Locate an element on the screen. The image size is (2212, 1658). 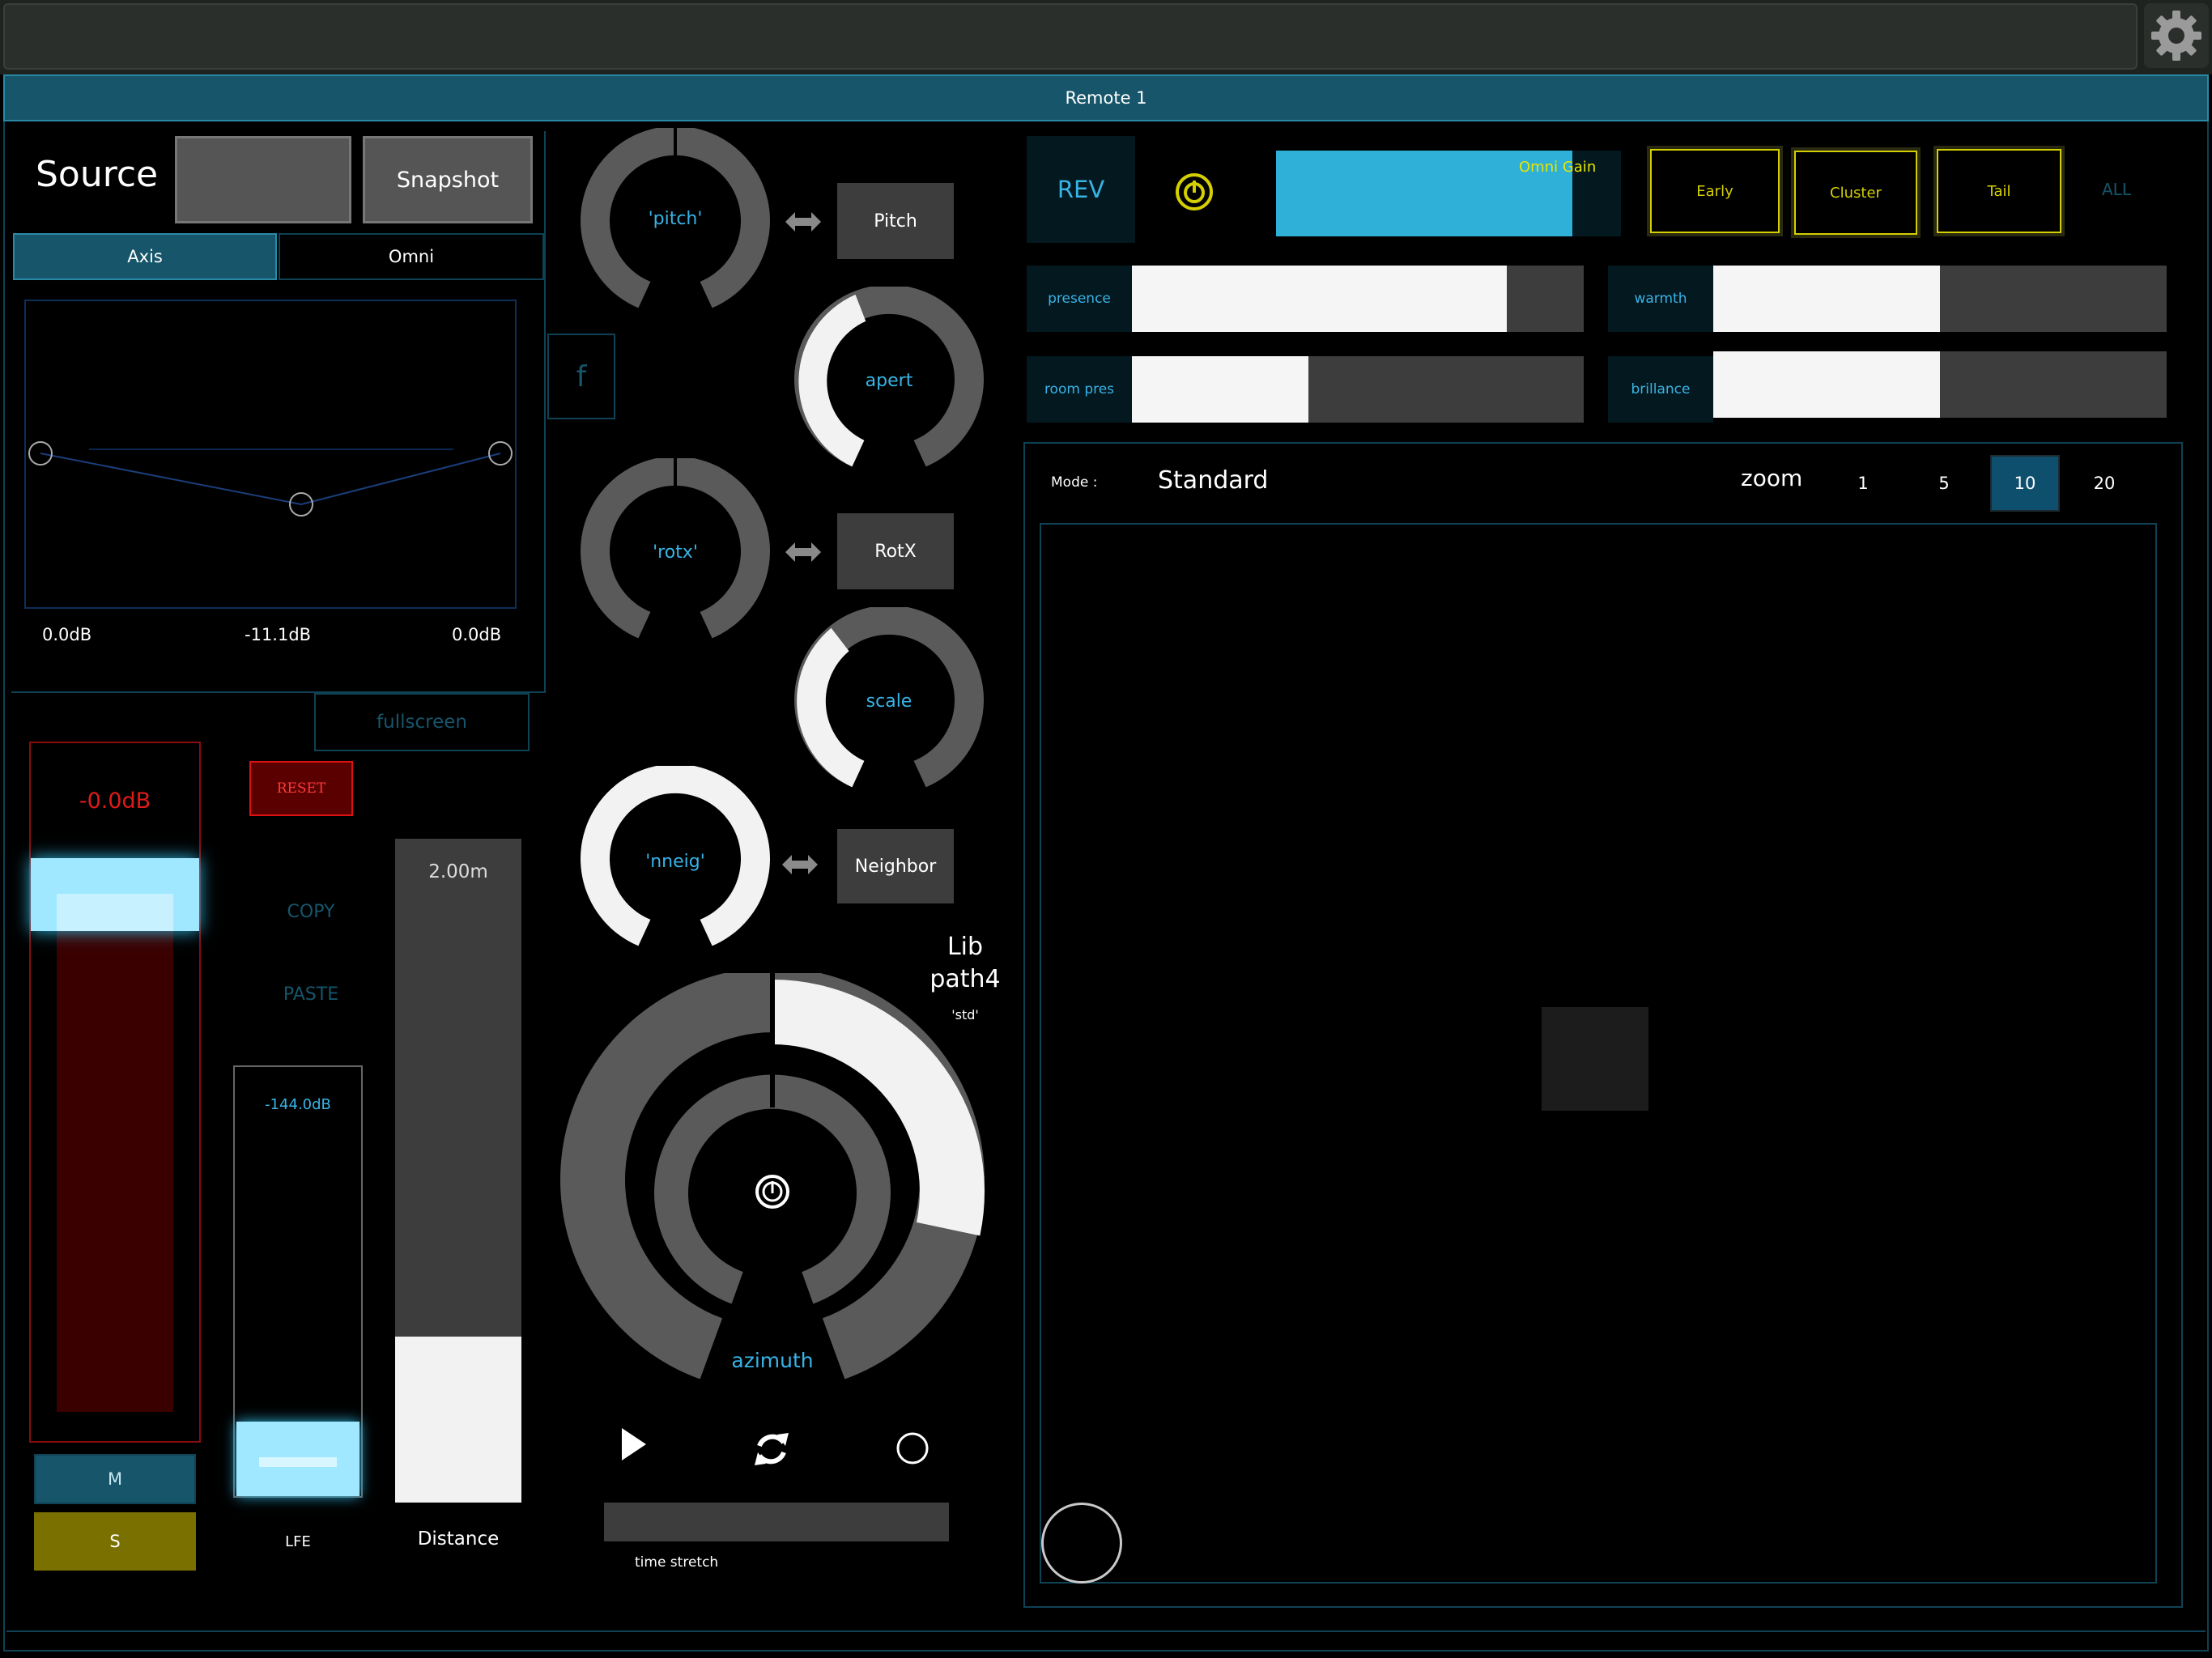
tab-omni: Omni is located at coordinates (412, 256).